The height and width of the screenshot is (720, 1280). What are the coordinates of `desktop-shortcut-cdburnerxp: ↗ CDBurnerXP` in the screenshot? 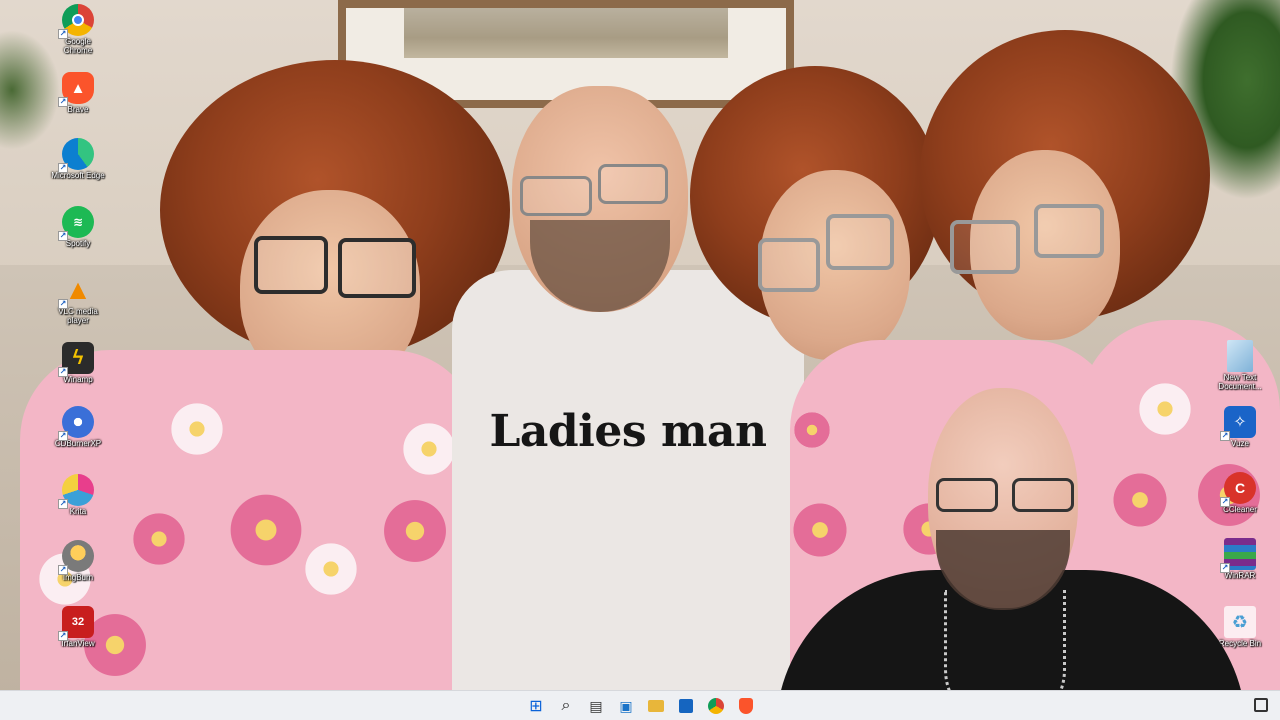 It's located at (78, 425).